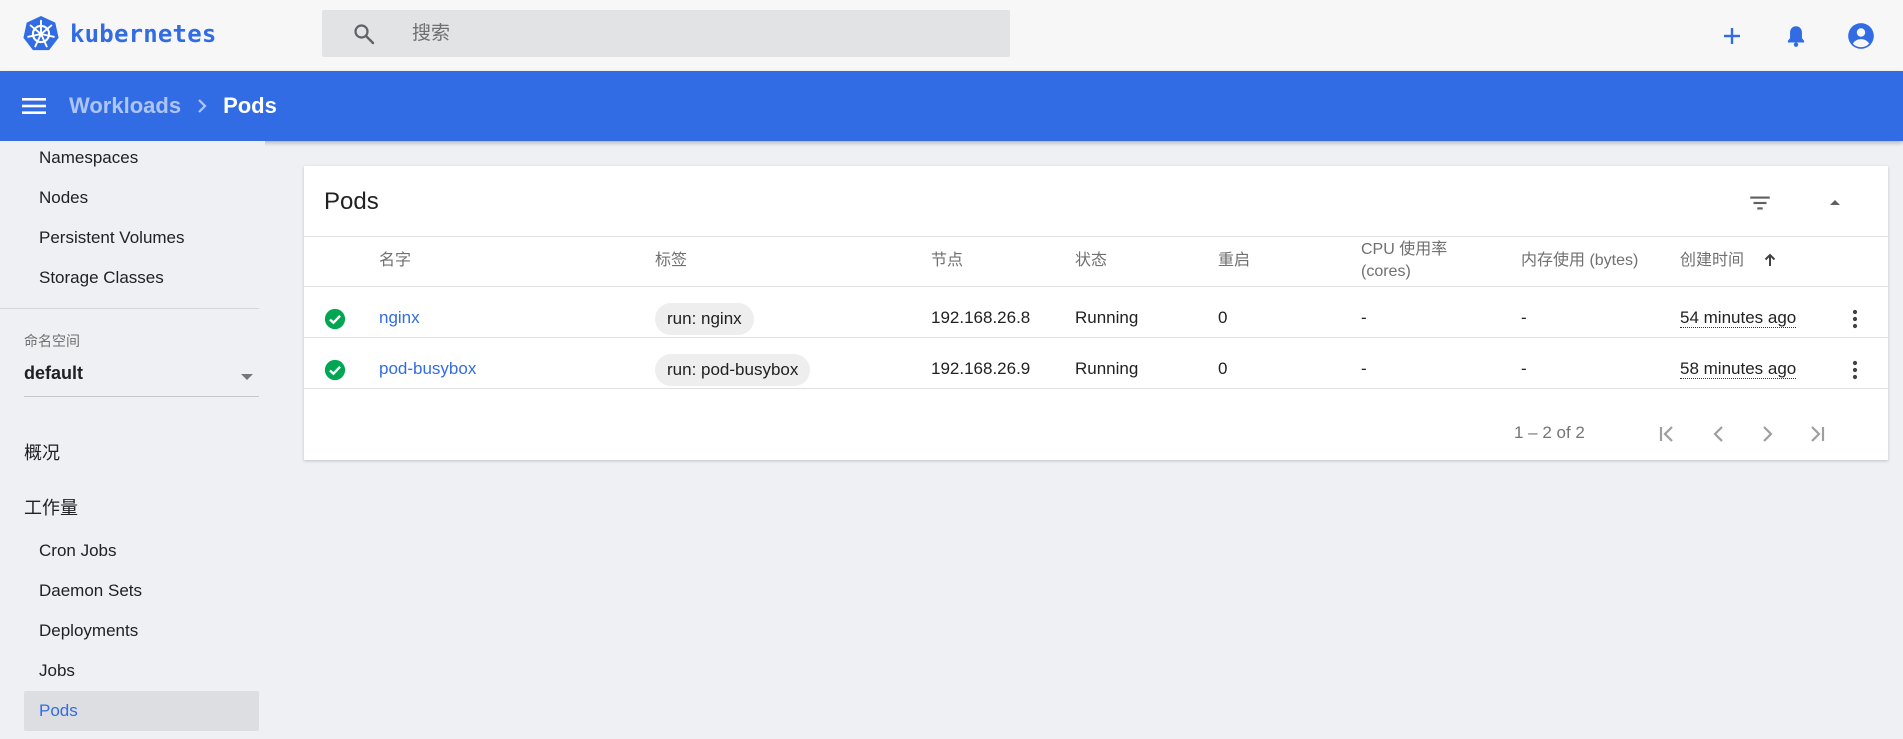  I want to click on first-page-button, so click(1667, 434).